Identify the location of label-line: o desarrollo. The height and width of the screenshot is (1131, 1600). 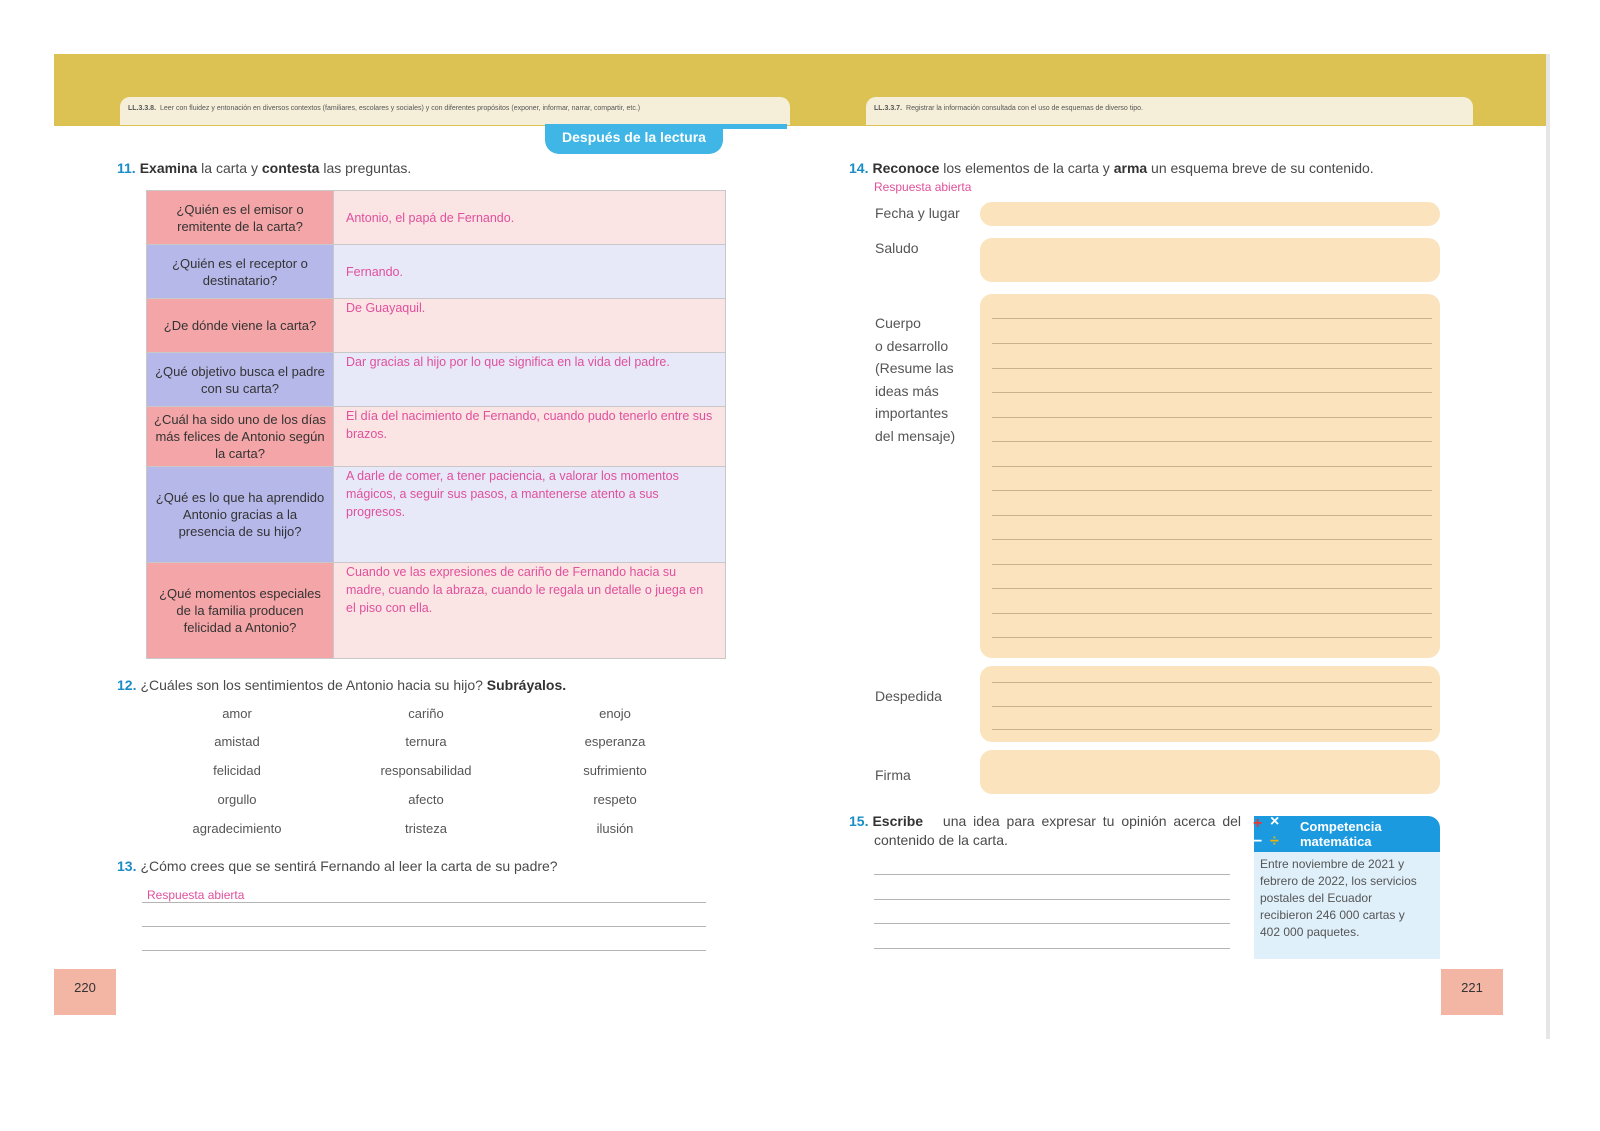
(912, 345).